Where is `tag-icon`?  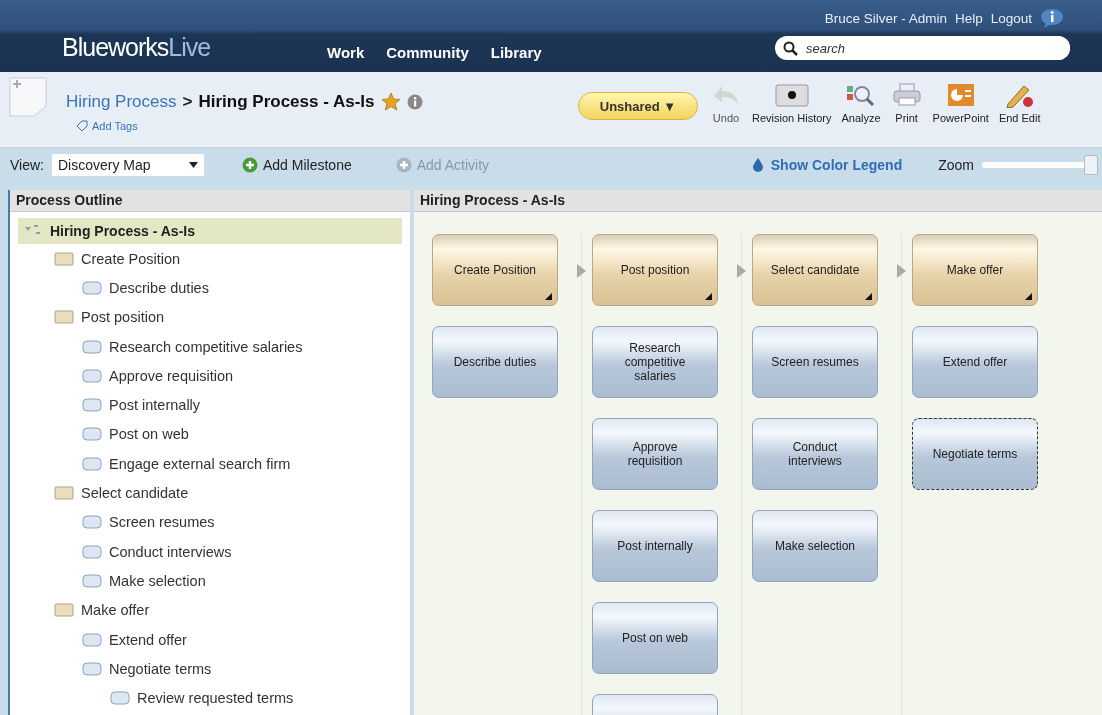 tag-icon is located at coordinates (82, 126).